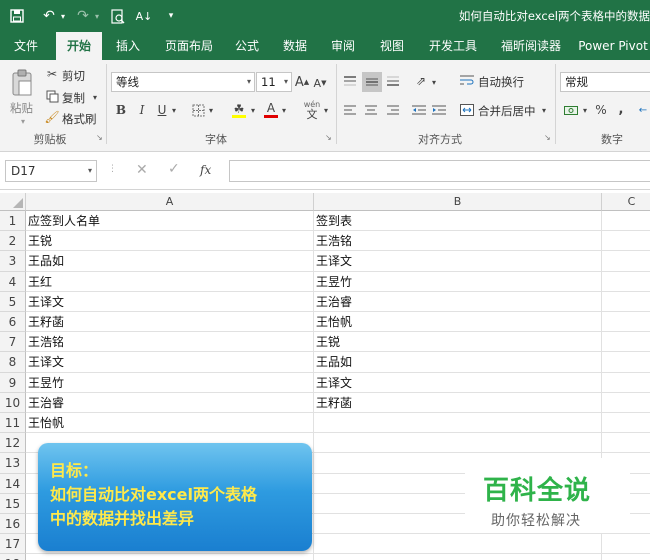 This screenshot has width=650, height=560. What do you see at coordinates (13, 557) in the screenshot?
I see `row-header: 18` at bounding box center [13, 557].